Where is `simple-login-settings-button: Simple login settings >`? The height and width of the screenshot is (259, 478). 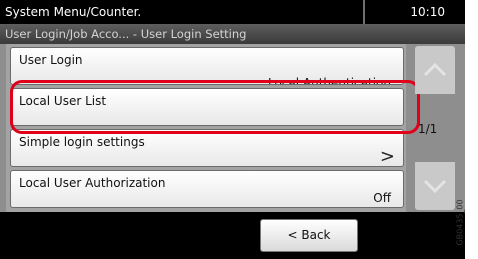
simple-login-settings-button: Simple login settings > is located at coordinates (207, 148).